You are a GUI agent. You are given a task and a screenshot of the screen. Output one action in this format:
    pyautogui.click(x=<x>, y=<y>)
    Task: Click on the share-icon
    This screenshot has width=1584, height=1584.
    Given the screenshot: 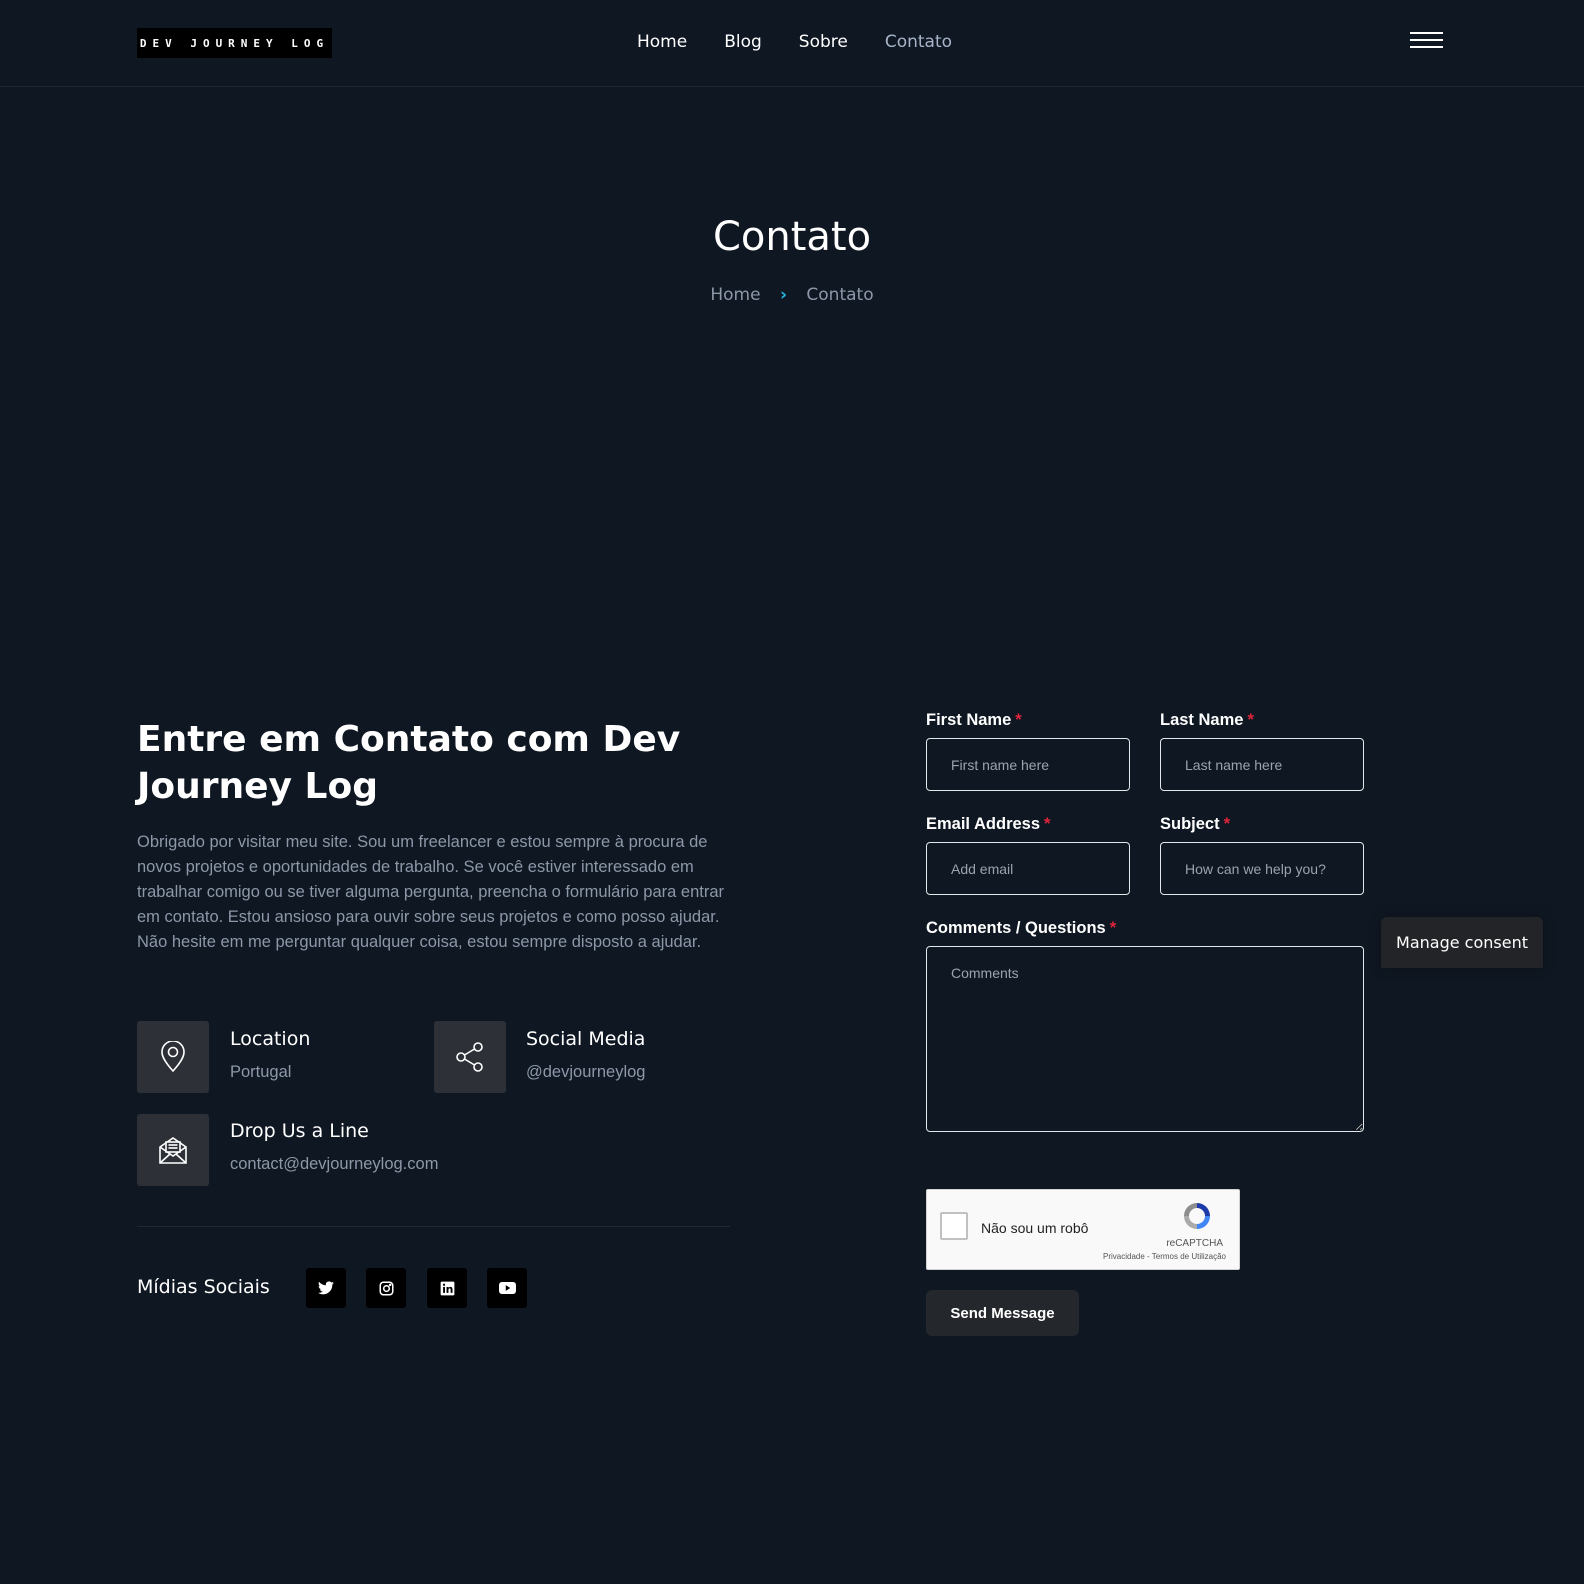 What is the action you would take?
    pyautogui.click(x=470, y=1057)
    